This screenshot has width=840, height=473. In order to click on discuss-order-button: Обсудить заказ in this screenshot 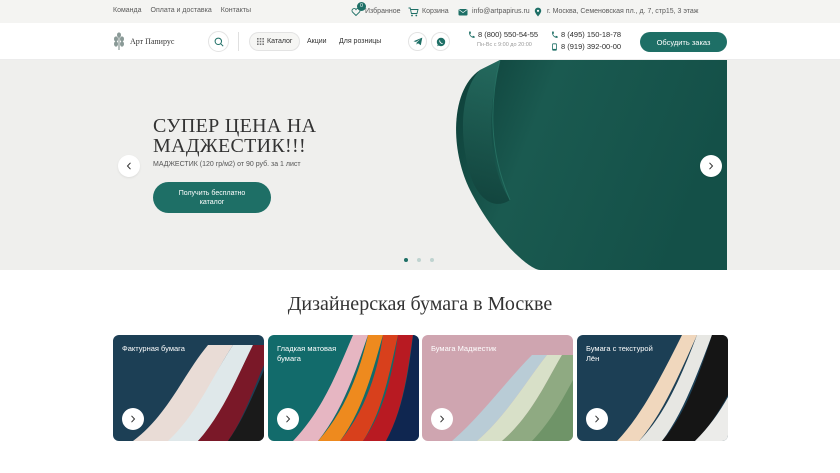, I will do `click(683, 42)`.